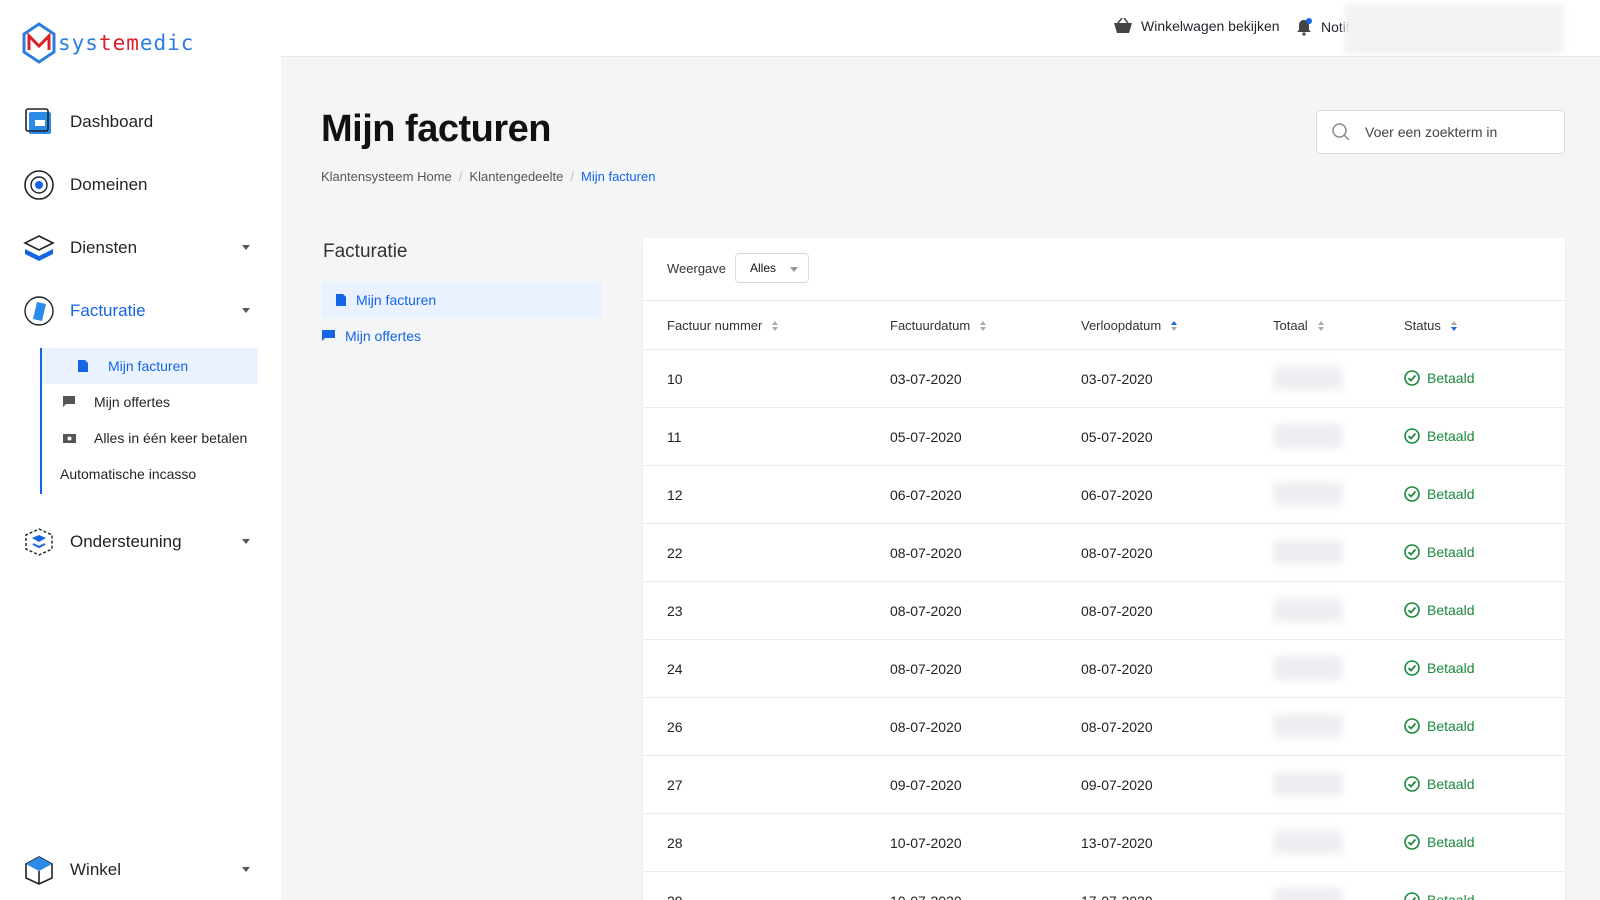 This screenshot has height=900, width=1600. Describe the element at coordinates (1455, 132) in the screenshot. I see `search-input` at that location.